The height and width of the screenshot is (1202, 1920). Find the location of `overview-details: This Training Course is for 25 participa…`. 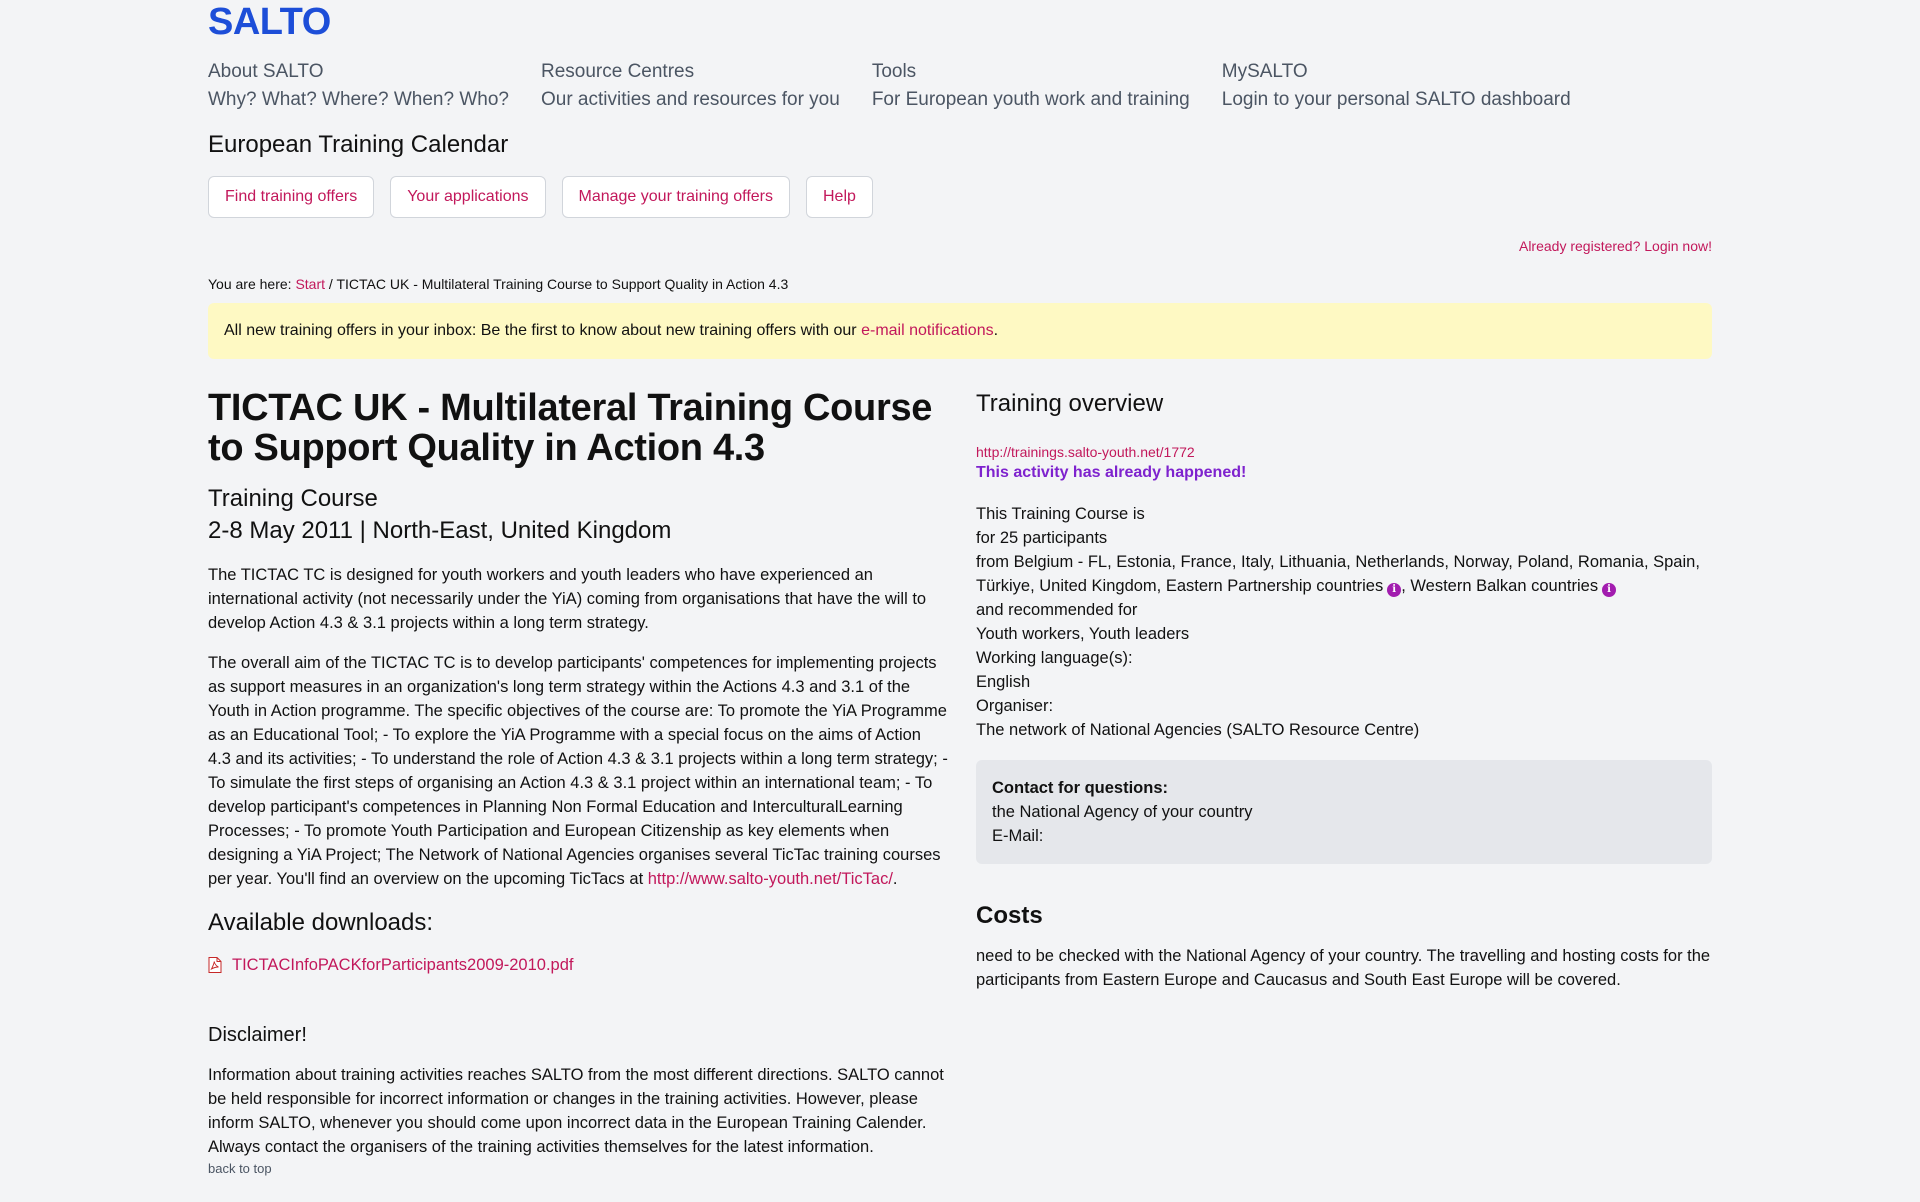

overview-details: This Training Course is for 25 participa… is located at coordinates (1344, 622).